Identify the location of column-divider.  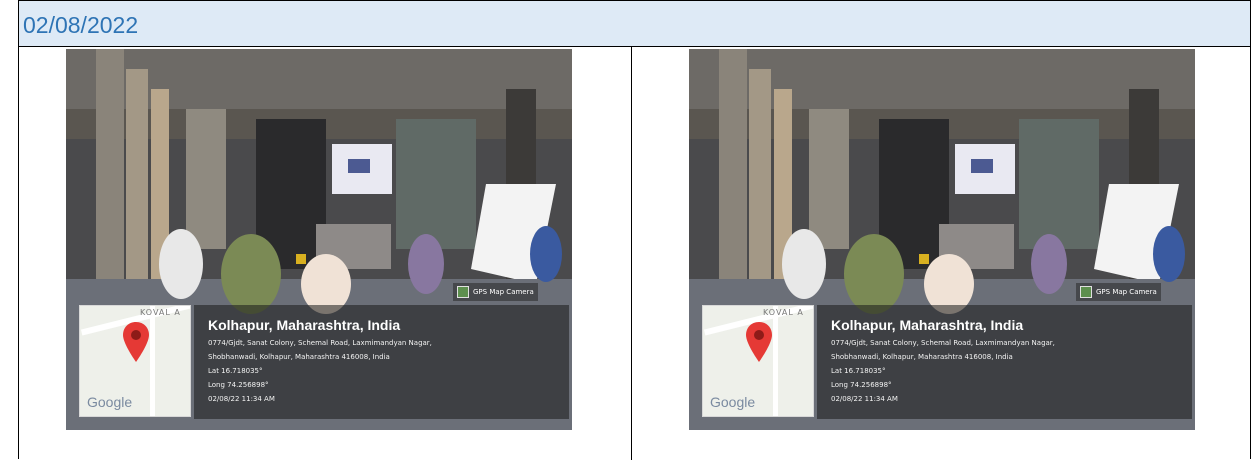
(631, 253).